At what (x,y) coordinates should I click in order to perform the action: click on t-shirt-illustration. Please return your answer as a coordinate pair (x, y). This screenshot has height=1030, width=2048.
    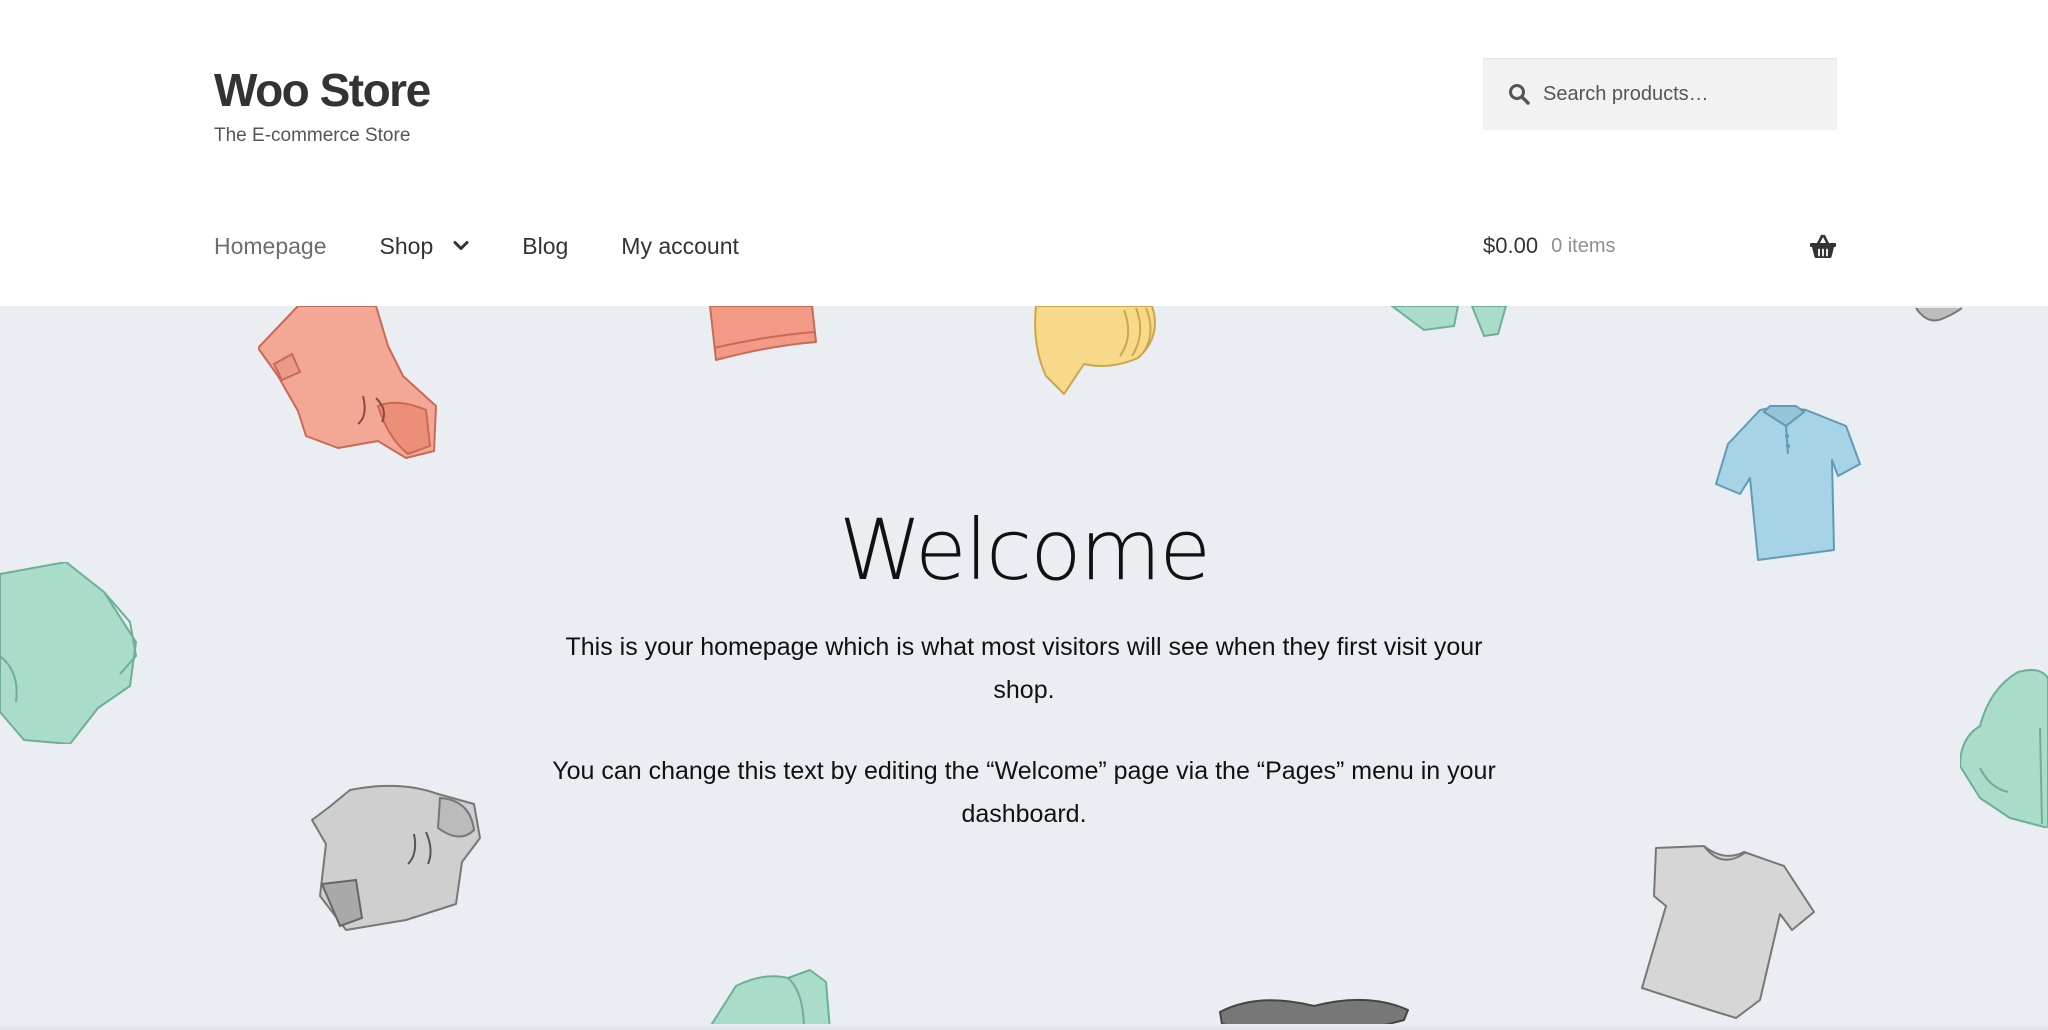
    Looking at the image, I should click on (1728, 932).